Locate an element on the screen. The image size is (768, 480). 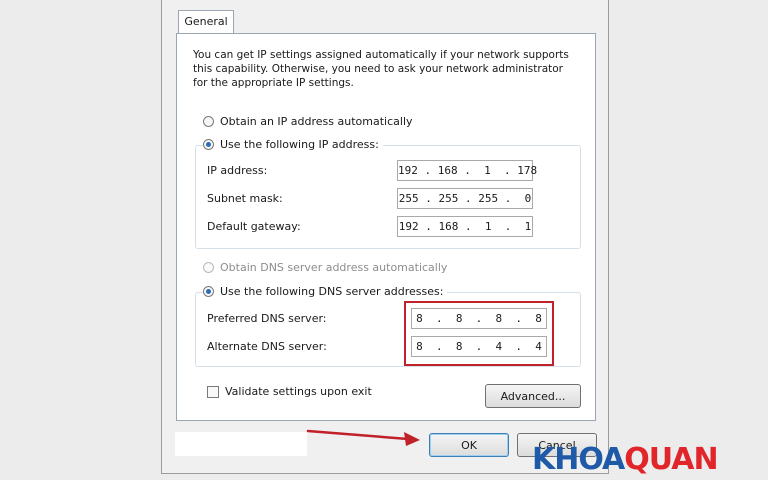
subnet-mask-label: Subnet mask: is located at coordinates (245, 198).